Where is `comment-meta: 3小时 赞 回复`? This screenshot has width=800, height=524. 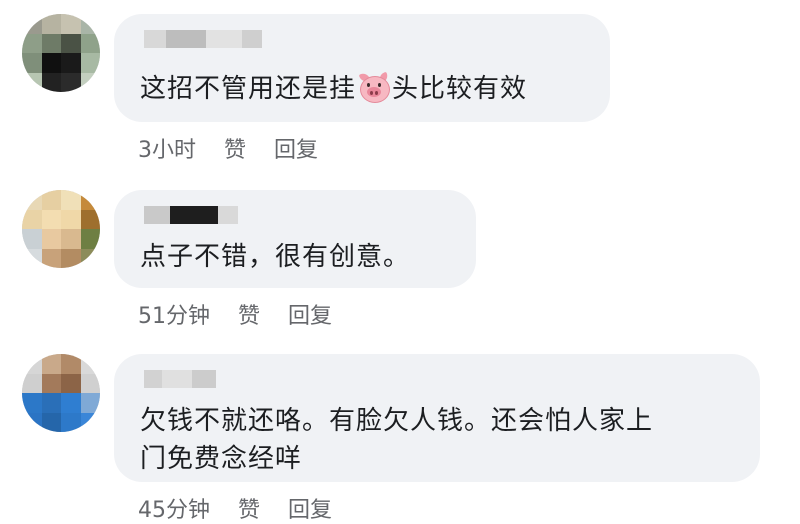 comment-meta: 3小时 赞 回复 is located at coordinates (228, 148).